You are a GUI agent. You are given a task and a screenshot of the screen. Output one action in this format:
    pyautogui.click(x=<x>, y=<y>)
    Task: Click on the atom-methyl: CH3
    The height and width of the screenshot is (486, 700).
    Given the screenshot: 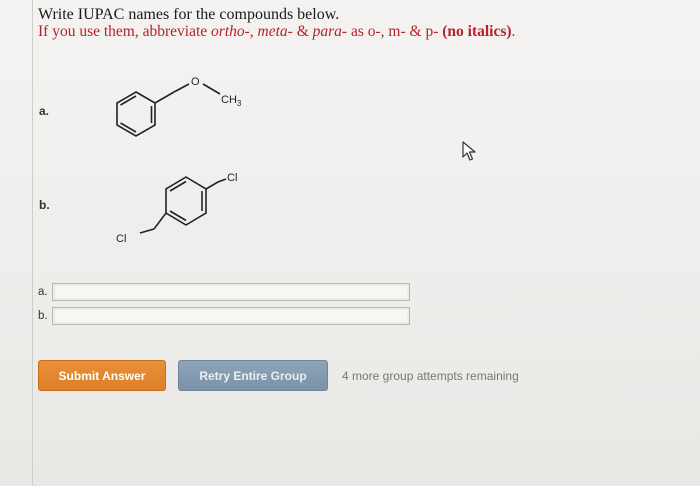 What is the action you would take?
    pyautogui.click(x=231, y=101)
    